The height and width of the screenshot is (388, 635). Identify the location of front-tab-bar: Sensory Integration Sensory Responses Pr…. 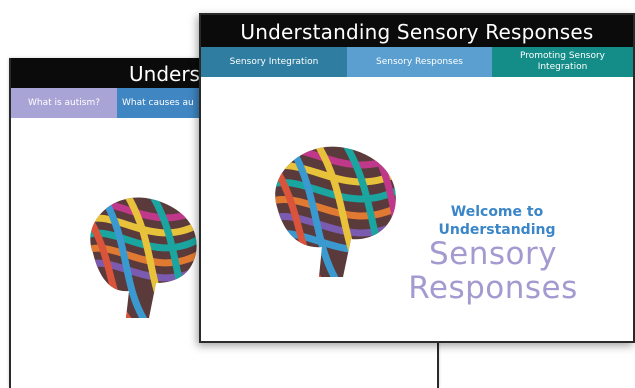
(417, 62).